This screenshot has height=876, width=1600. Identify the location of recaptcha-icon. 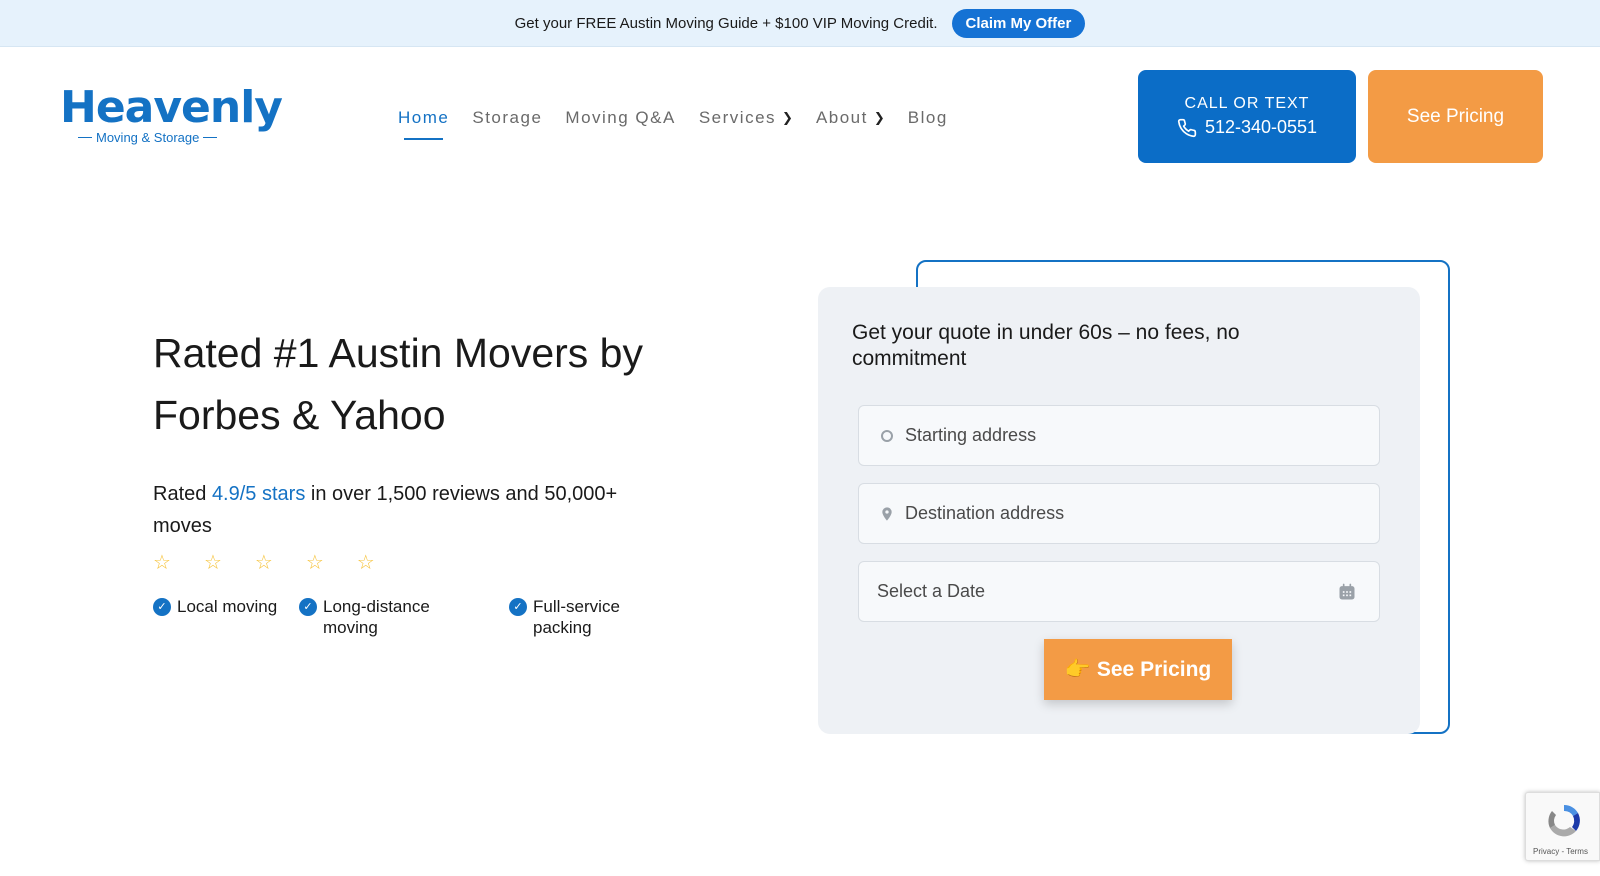
(1564, 820).